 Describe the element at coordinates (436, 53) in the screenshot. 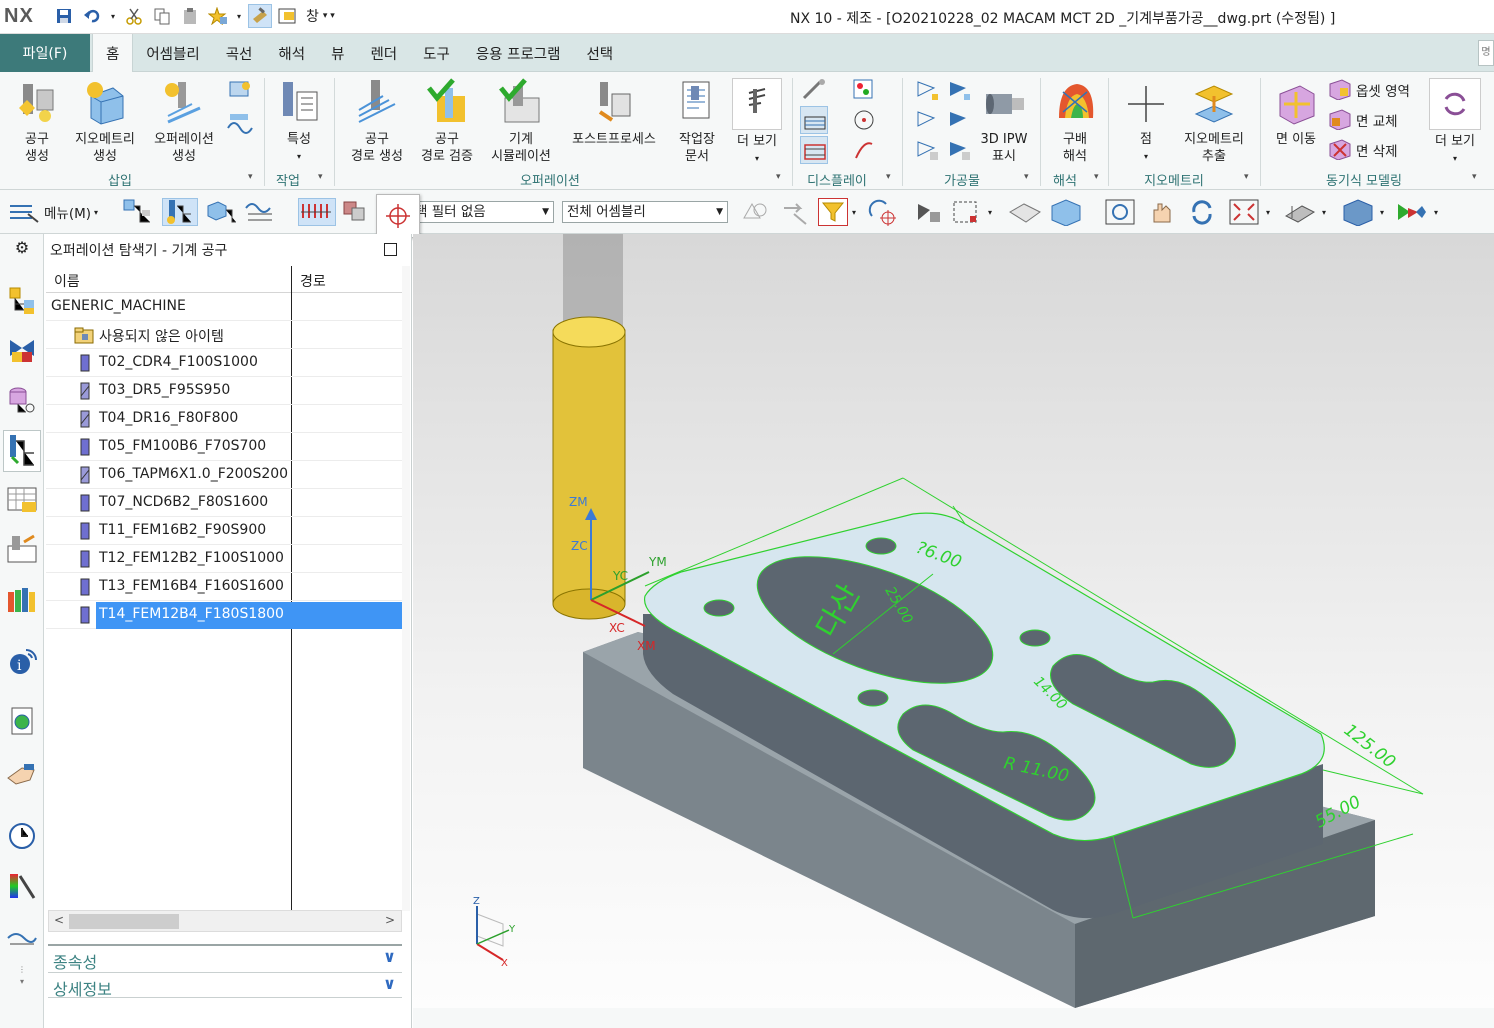

I see `tab-tools: 도구` at that location.